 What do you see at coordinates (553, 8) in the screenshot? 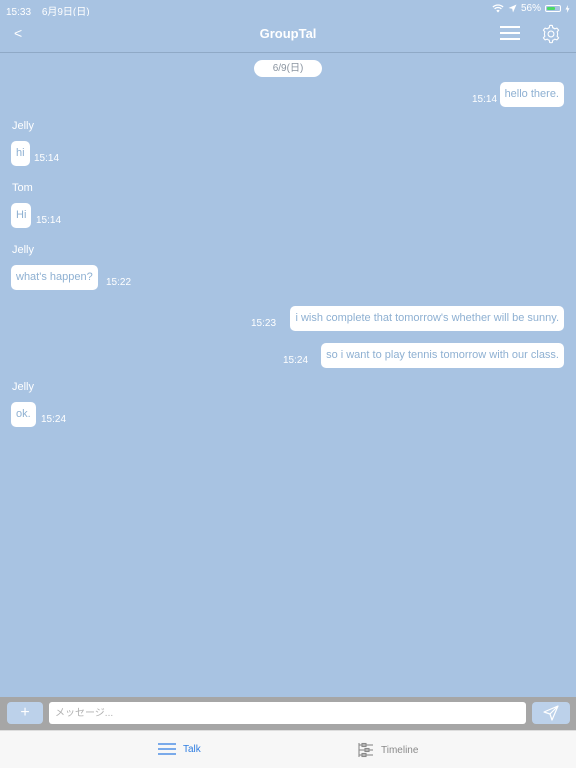
I see `battery-icon` at bounding box center [553, 8].